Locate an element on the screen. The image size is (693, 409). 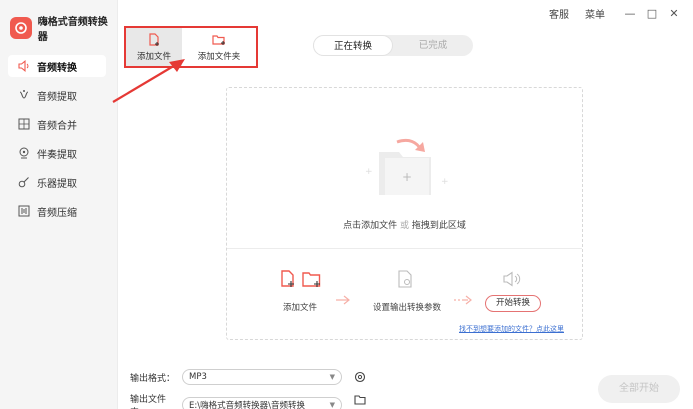
start-all-button: 全部开始 is located at coordinates (639, 389).